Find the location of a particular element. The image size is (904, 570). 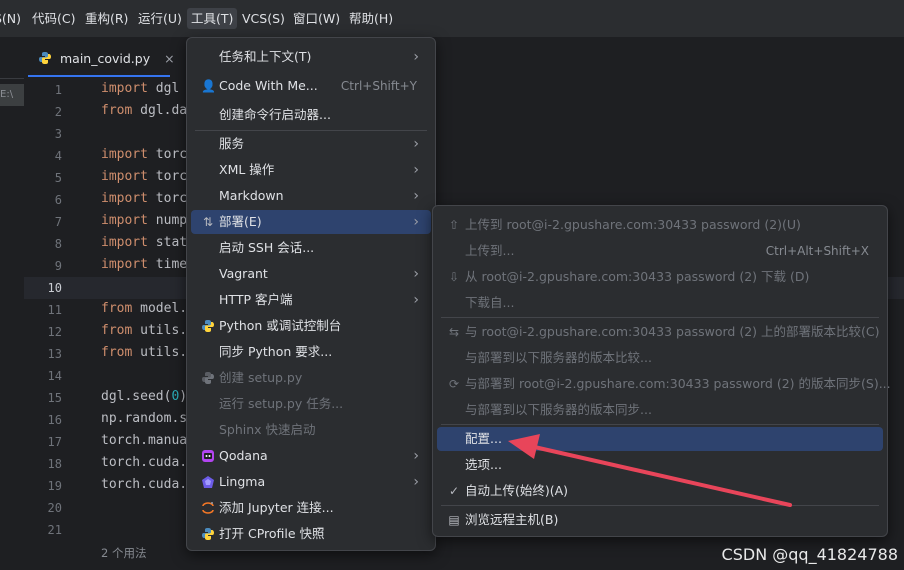

annotation-arrow is located at coordinates (650, 470).